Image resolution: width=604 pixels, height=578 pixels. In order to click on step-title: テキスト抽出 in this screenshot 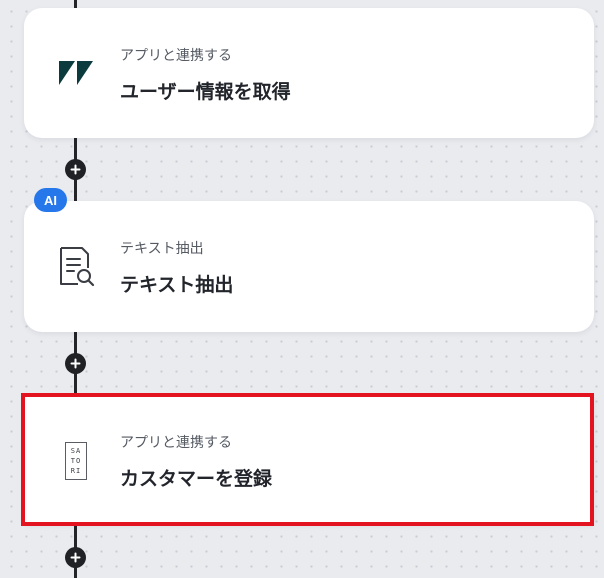, I will do `click(177, 285)`.